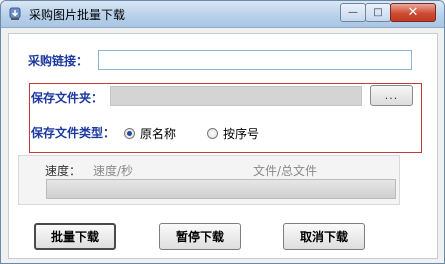  I want to click on maximize-icon: □, so click(378, 12).